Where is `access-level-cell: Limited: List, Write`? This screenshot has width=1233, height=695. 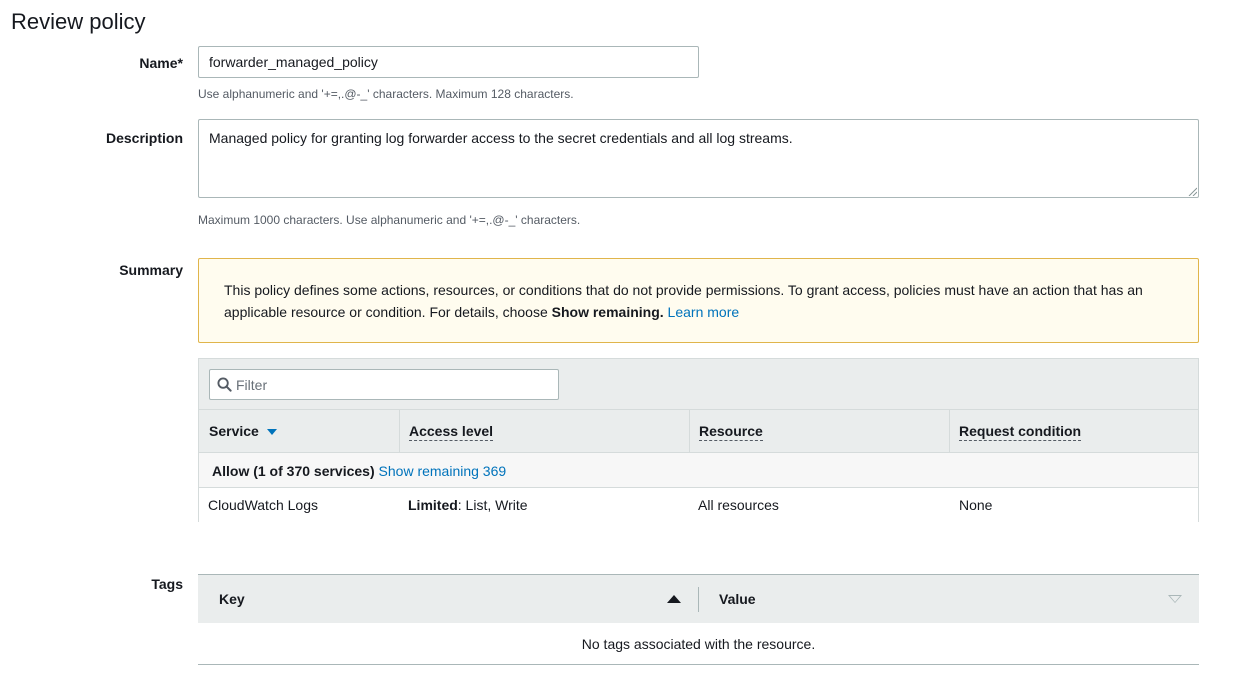
access-level-cell: Limited: List, Write is located at coordinates (468, 505).